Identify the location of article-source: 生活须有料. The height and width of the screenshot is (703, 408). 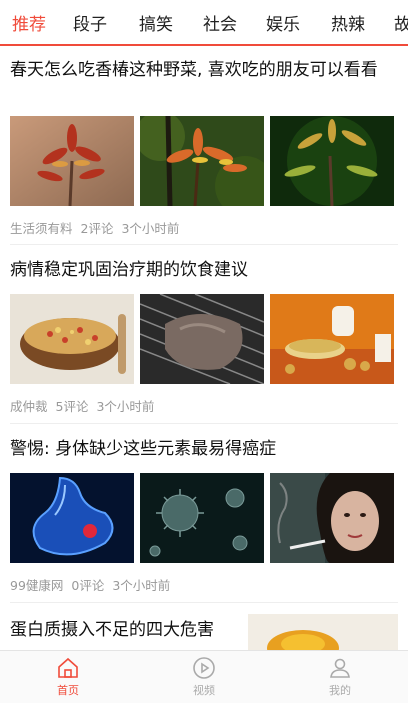
(41, 228).